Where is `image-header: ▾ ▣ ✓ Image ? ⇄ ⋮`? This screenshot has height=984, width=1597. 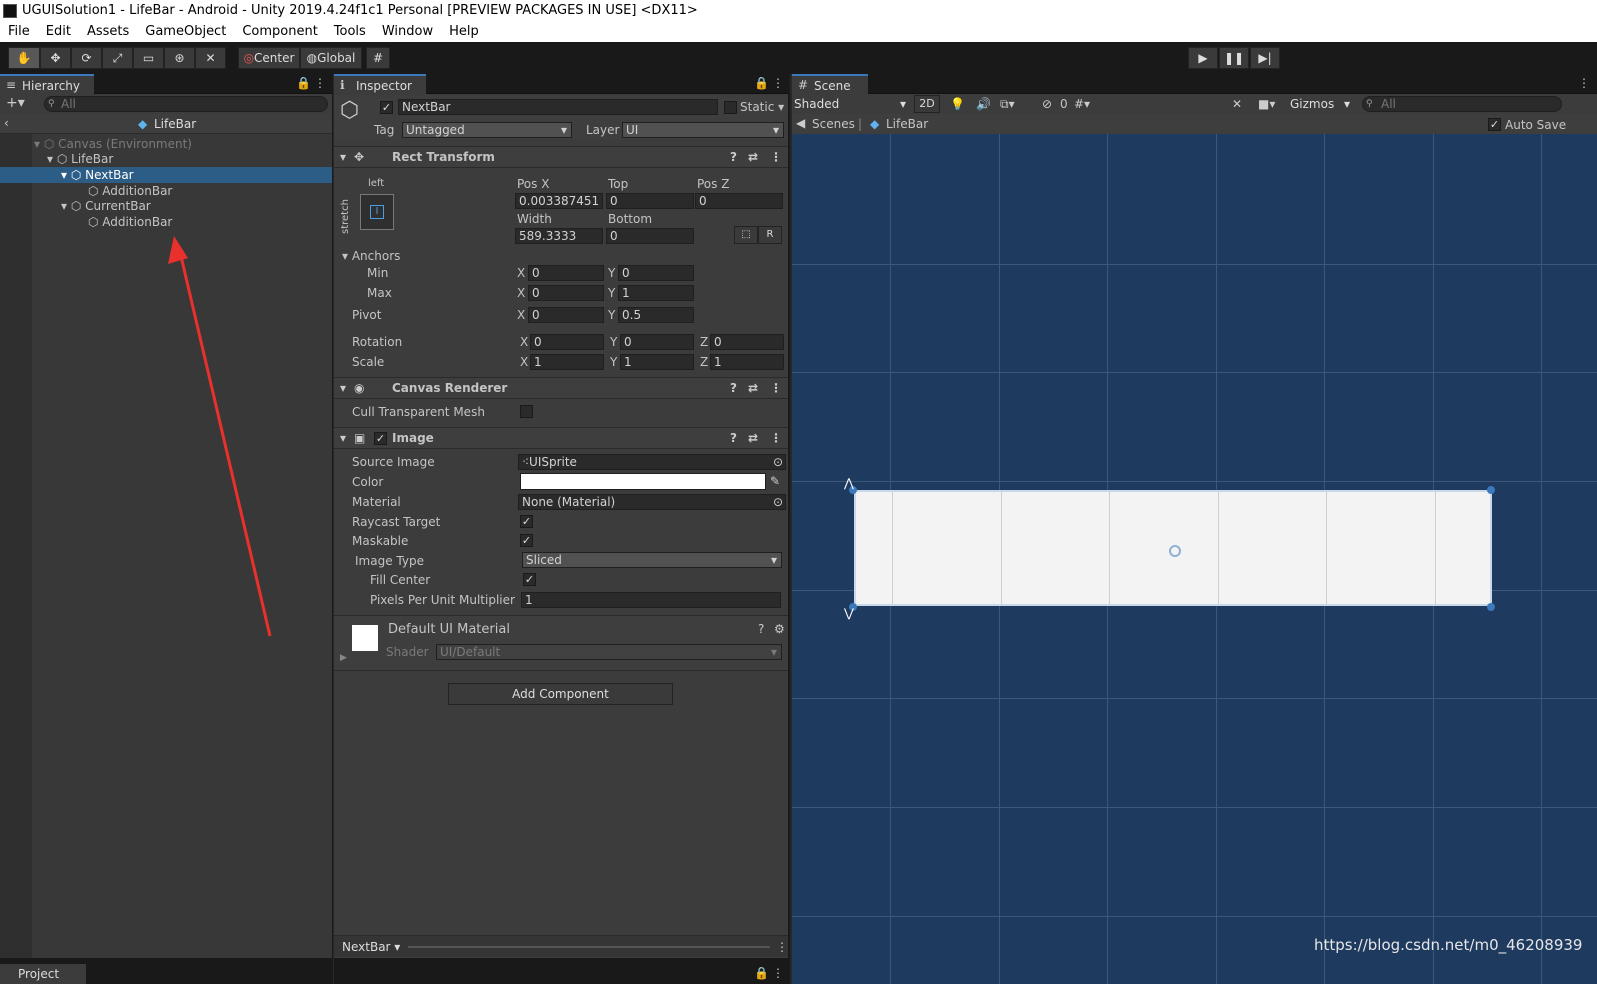
image-header: ▾ ▣ ✓ Image ? ⇄ ⋮ is located at coordinates (561, 438).